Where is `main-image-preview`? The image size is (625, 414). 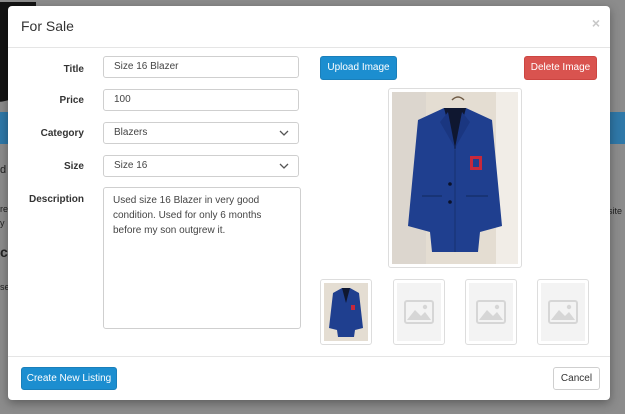 main-image-preview is located at coordinates (455, 178).